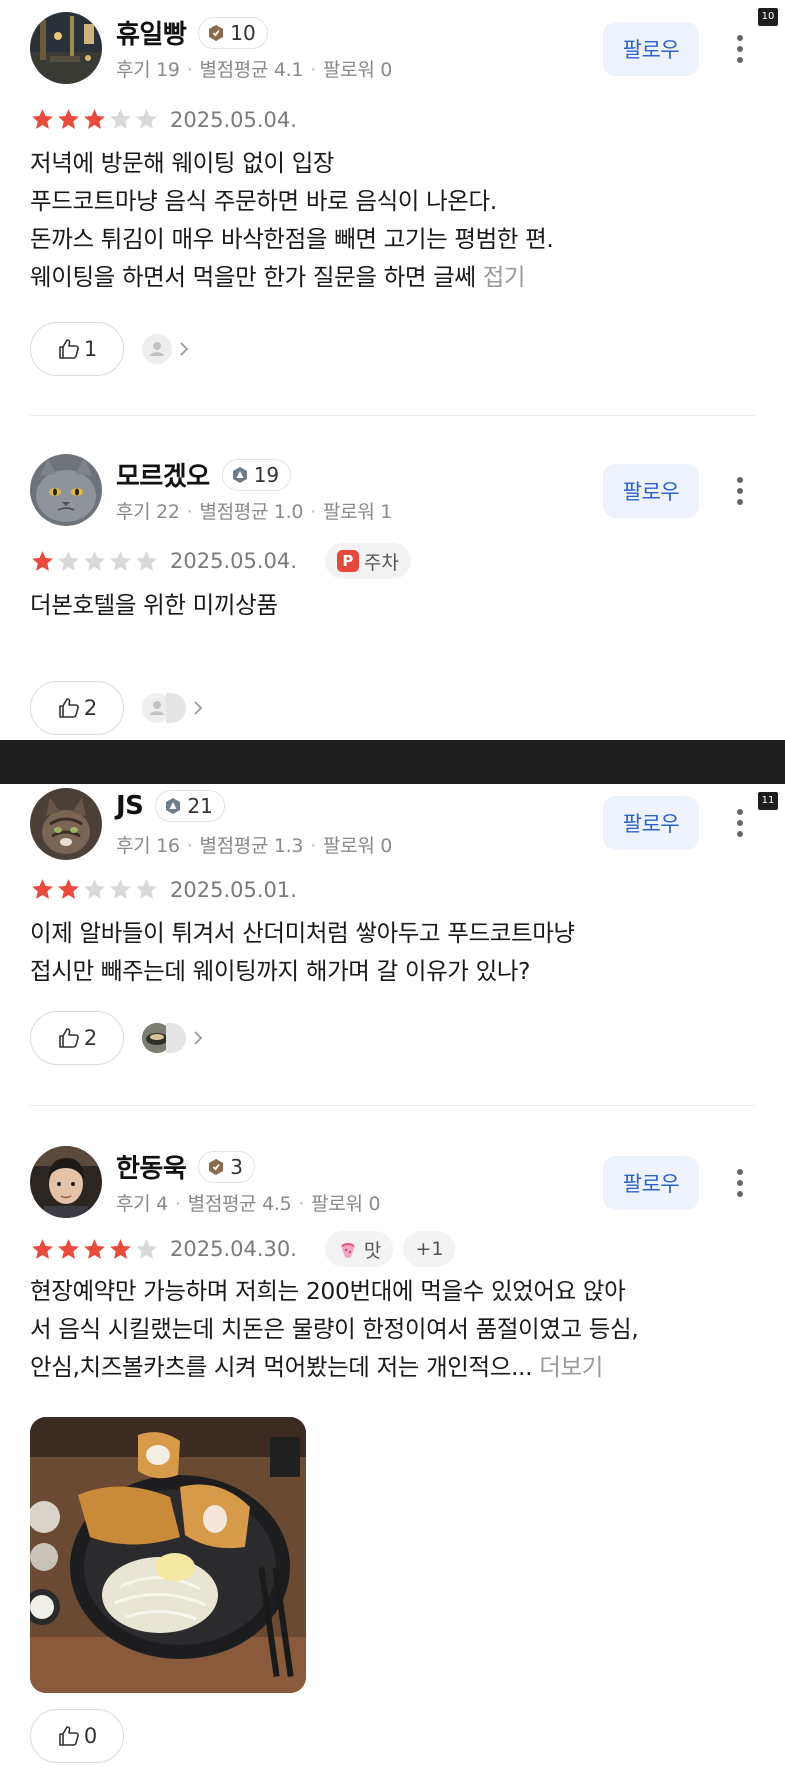  Describe the element at coordinates (768, 17) in the screenshot. I see `page-number: 10` at that location.